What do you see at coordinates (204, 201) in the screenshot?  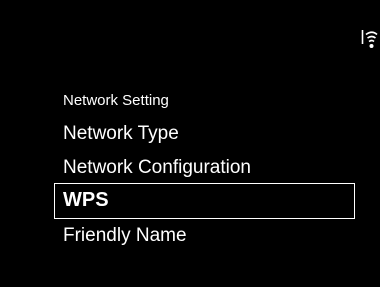 I see `menu-item-wps-selected: WPS` at bounding box center [204, 201].